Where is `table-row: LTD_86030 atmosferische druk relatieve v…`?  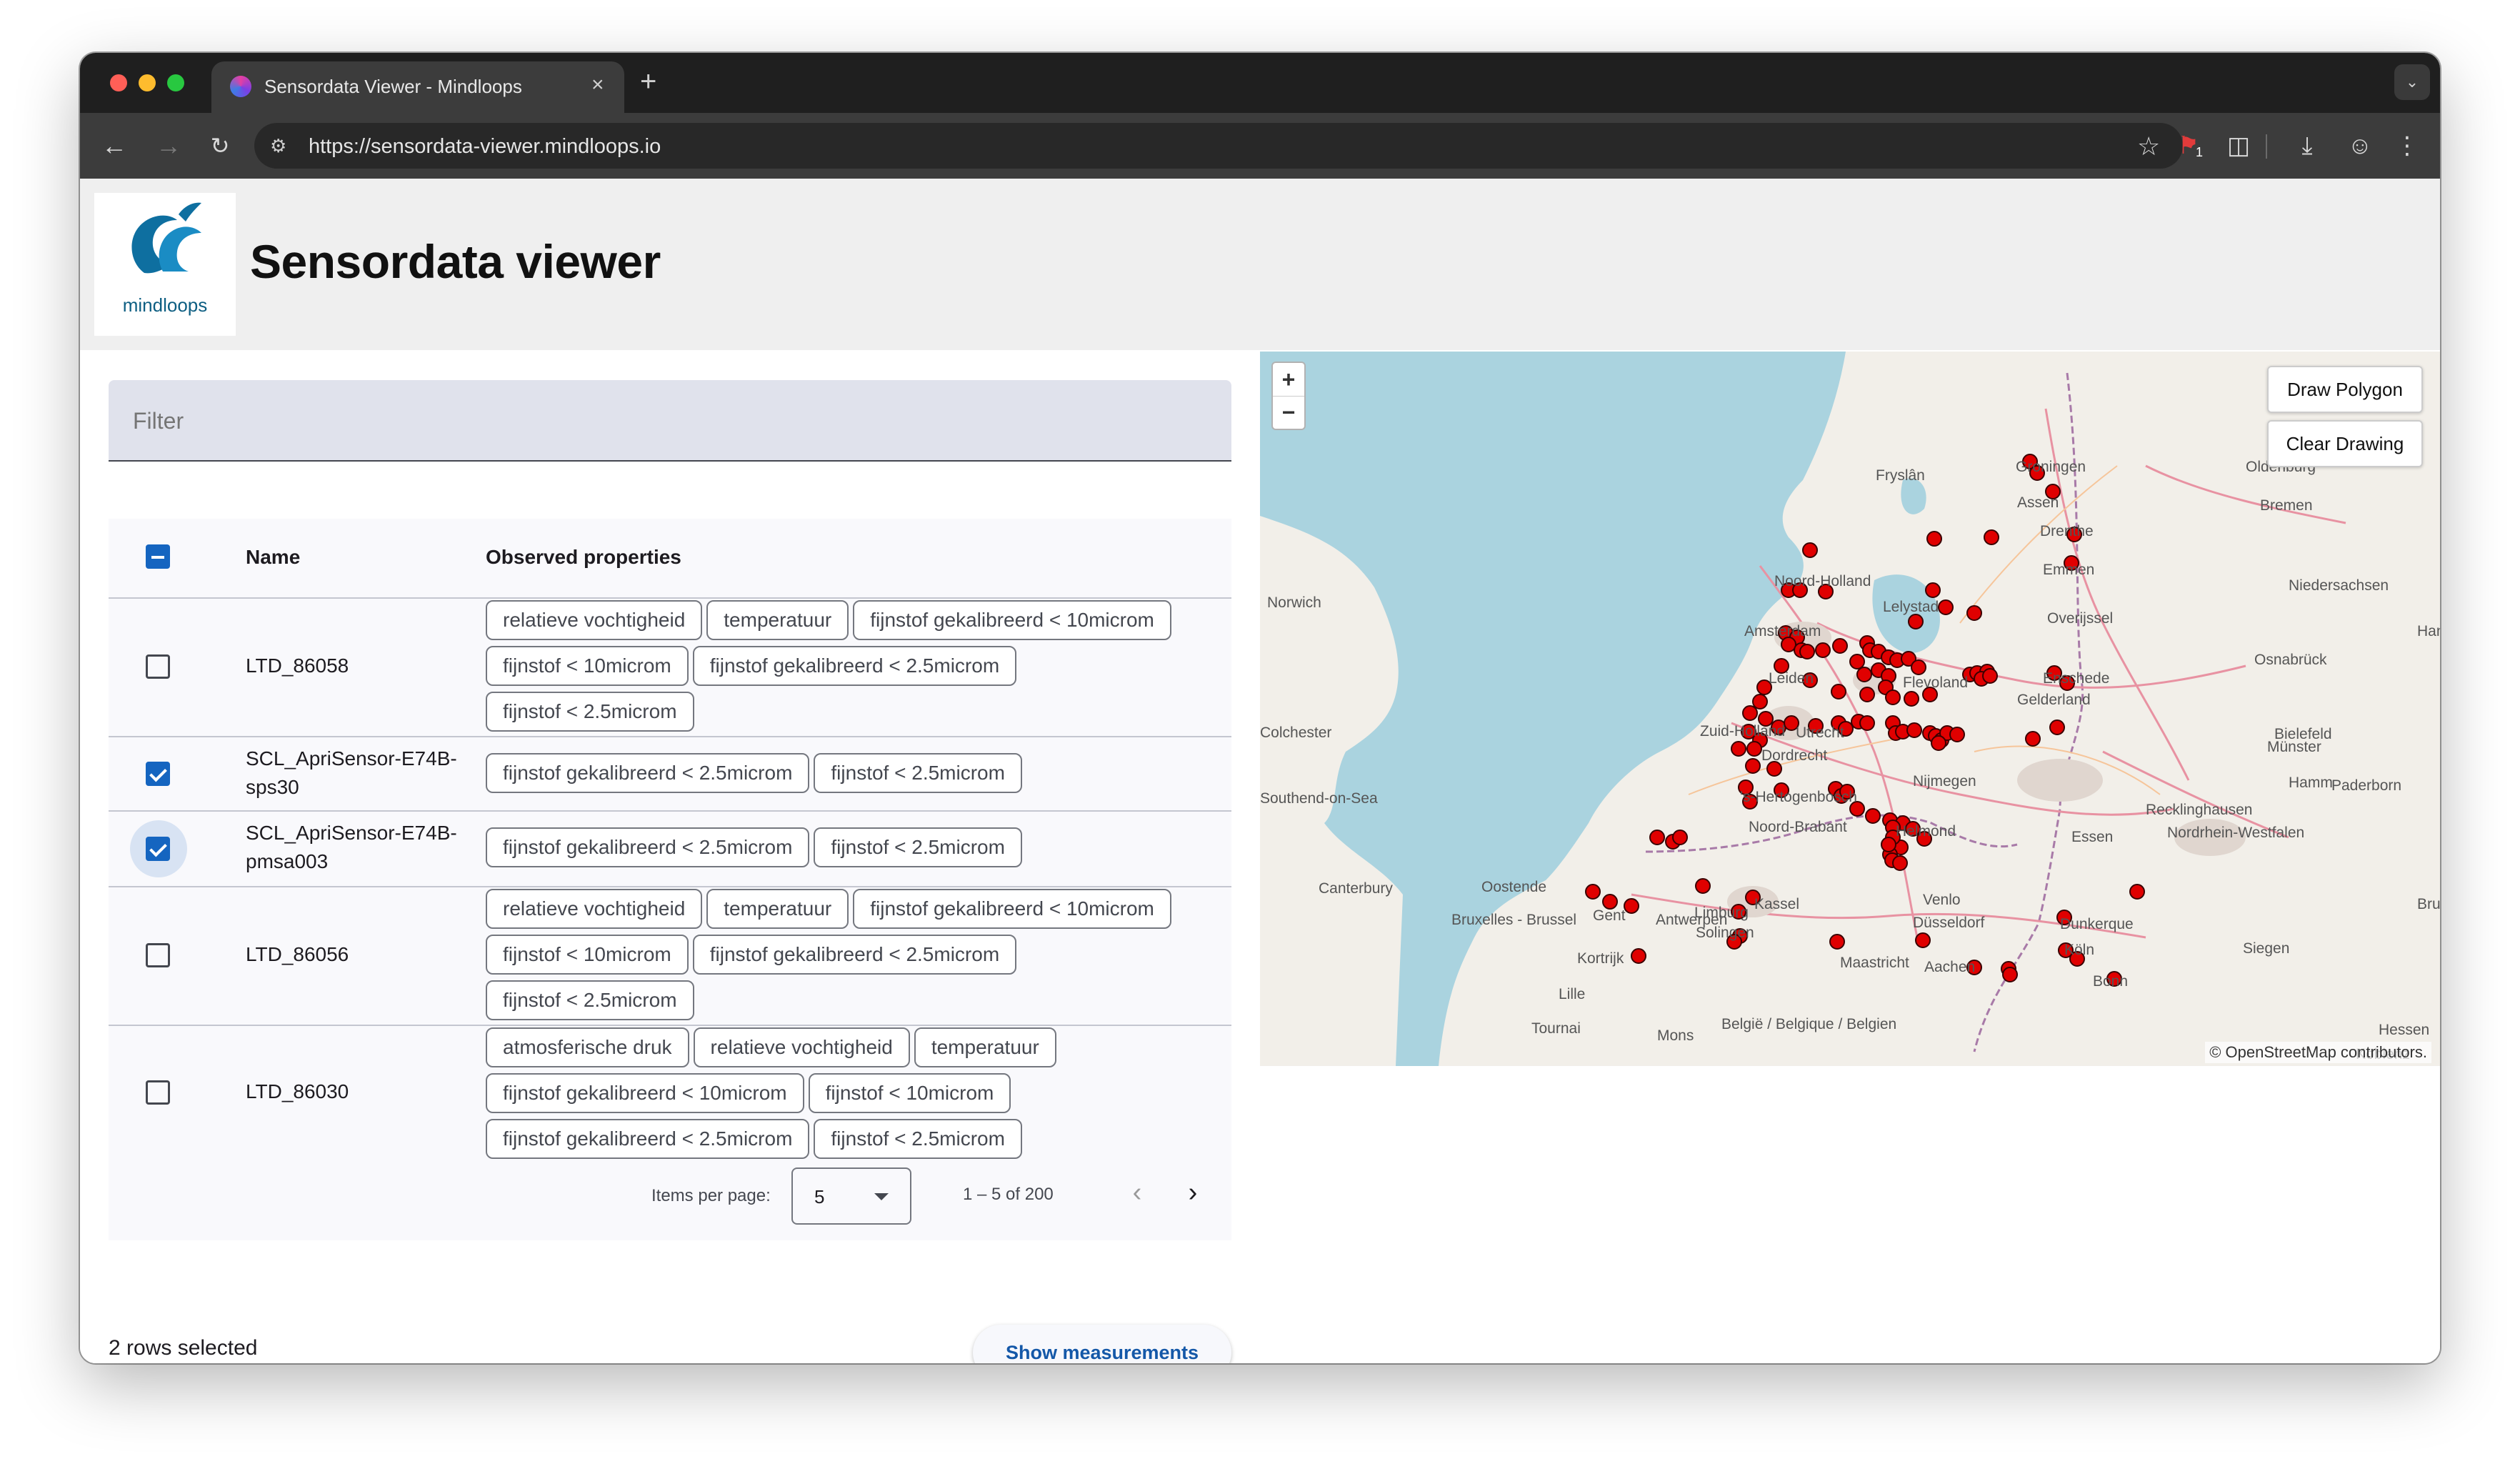
table-row: LTD_86030 atmosferische druk relatieve v… is located at coordinates (670, 1094).